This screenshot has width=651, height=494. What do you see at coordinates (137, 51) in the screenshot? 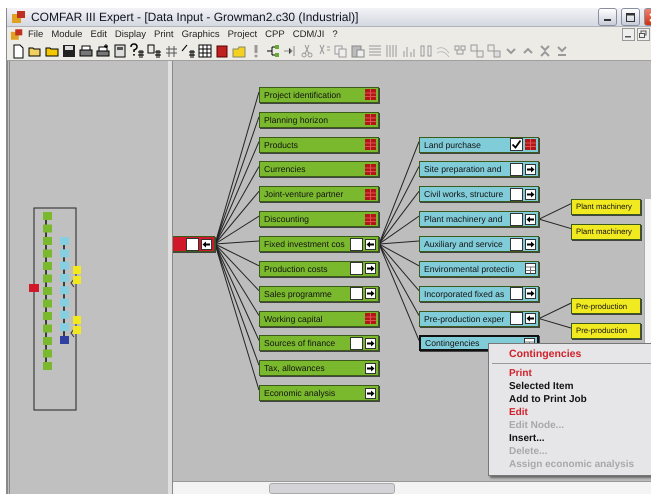
I see `question-hash-icon` at bounding box center [137, 51].